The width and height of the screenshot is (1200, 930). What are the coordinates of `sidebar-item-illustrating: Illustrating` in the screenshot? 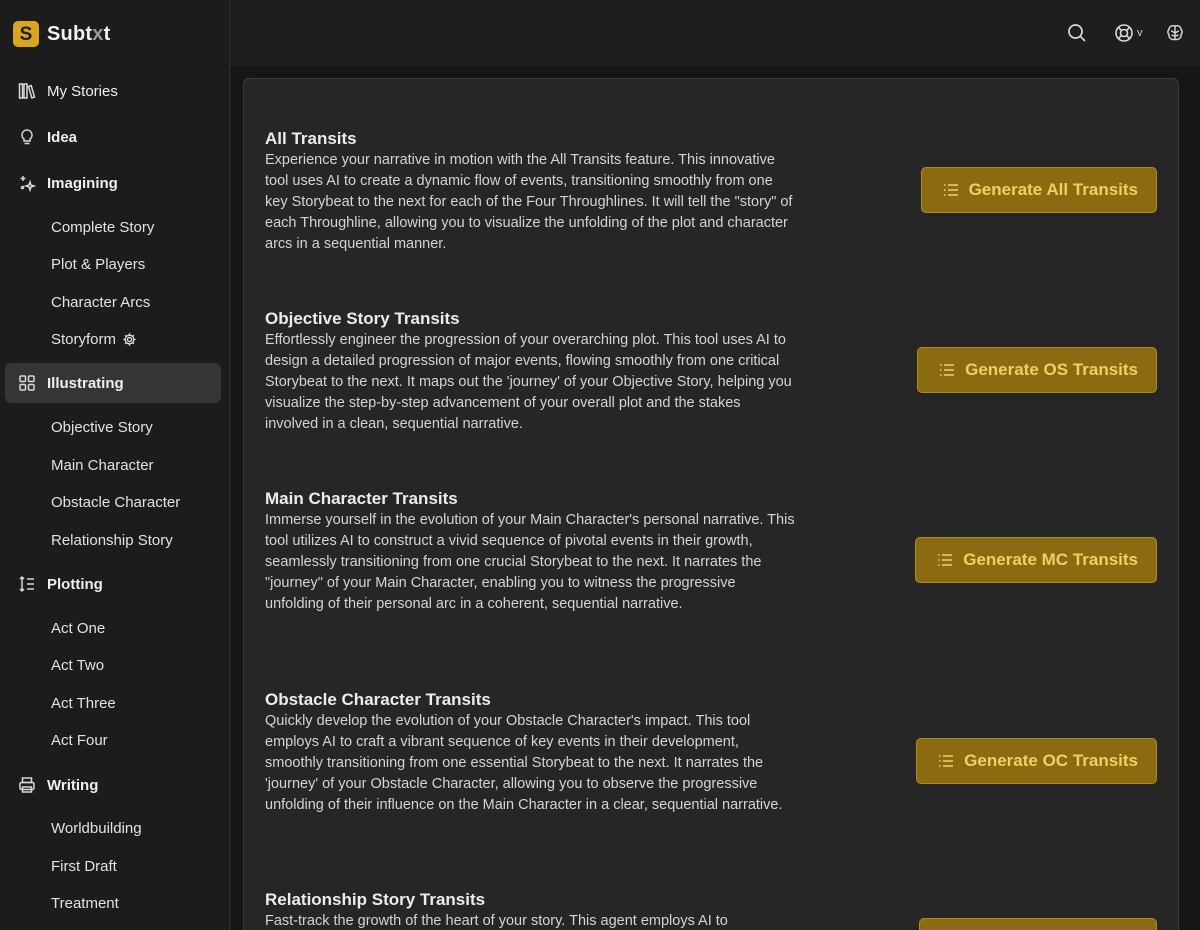 It's located at (113, 383).